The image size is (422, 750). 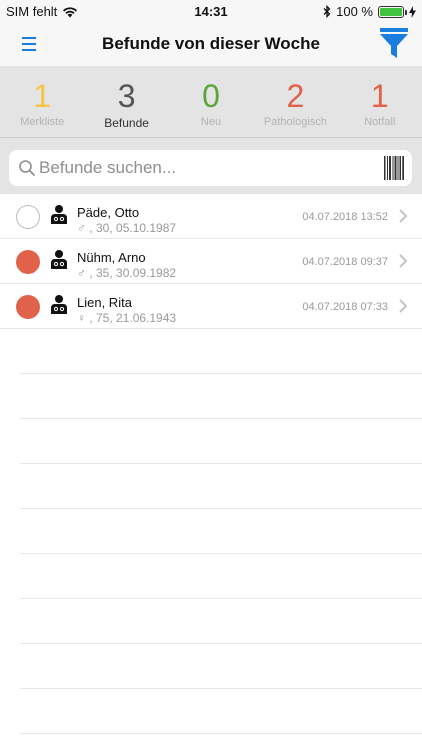 What do you see at coordinates (127, 228) in the screenshot?
I see `patient-info: ♂ , 30, 05.10.1987` at bounding box center [127, 228].